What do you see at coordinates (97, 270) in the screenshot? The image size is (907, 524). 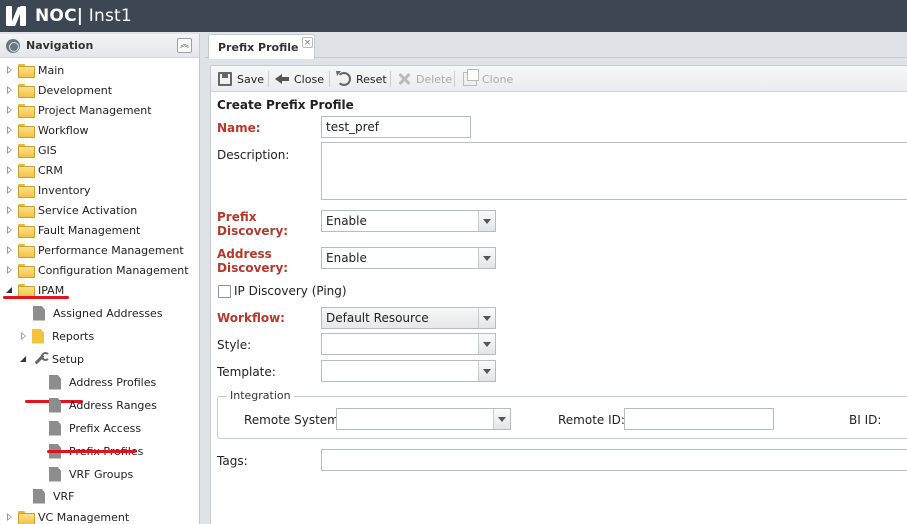 I see `nav-item-configuration-management: Configuration Management` at bounding box center [97, 270].